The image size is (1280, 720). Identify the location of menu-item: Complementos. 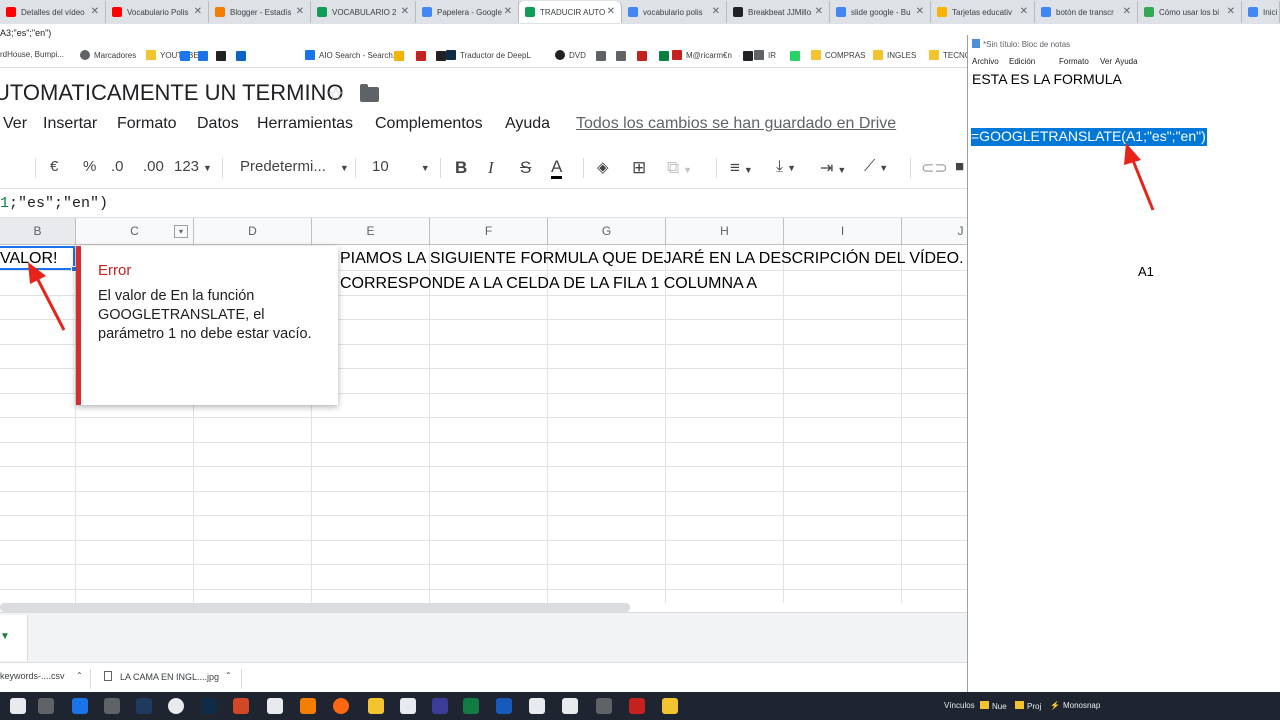
(429, 124).